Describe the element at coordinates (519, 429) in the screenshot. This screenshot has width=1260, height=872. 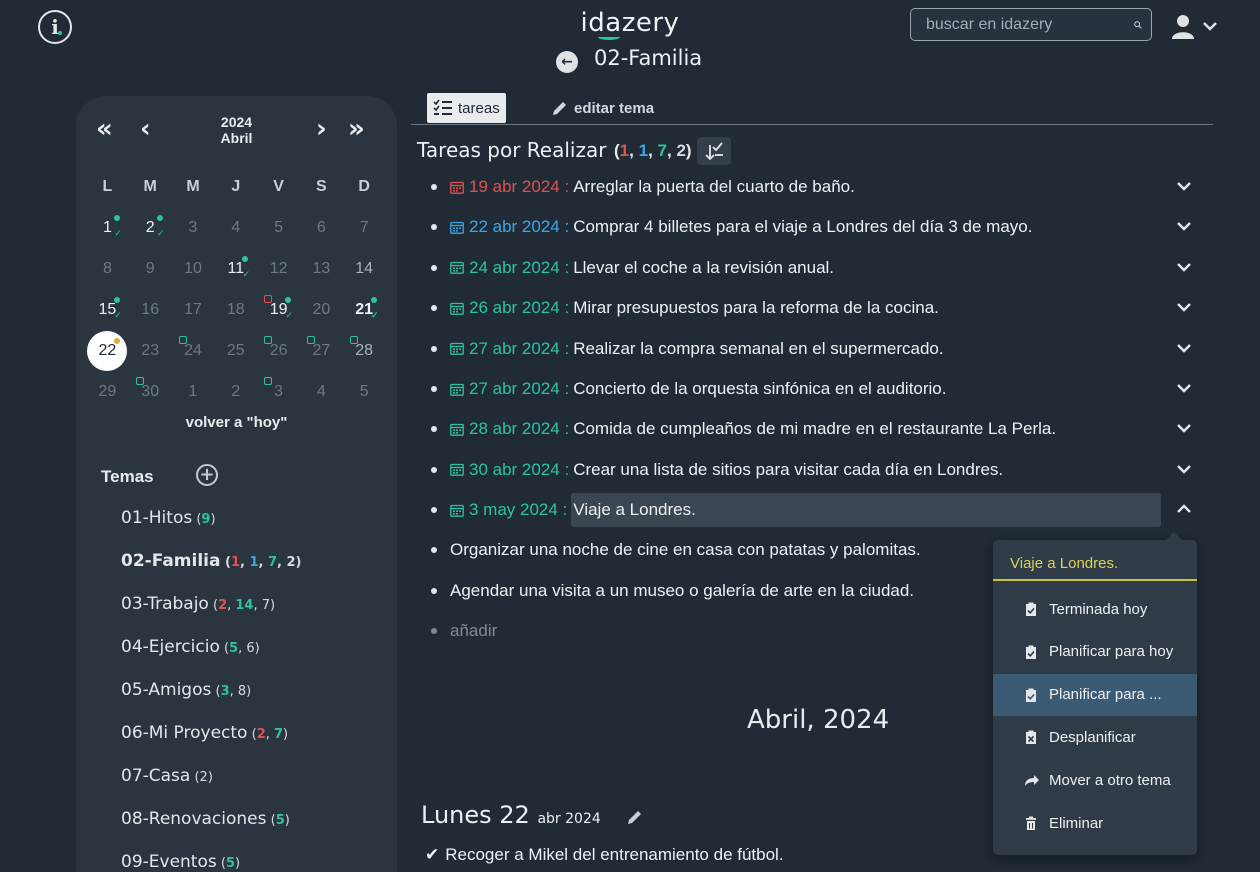
I see `task-date: 28 abr 2024 :` at that location.